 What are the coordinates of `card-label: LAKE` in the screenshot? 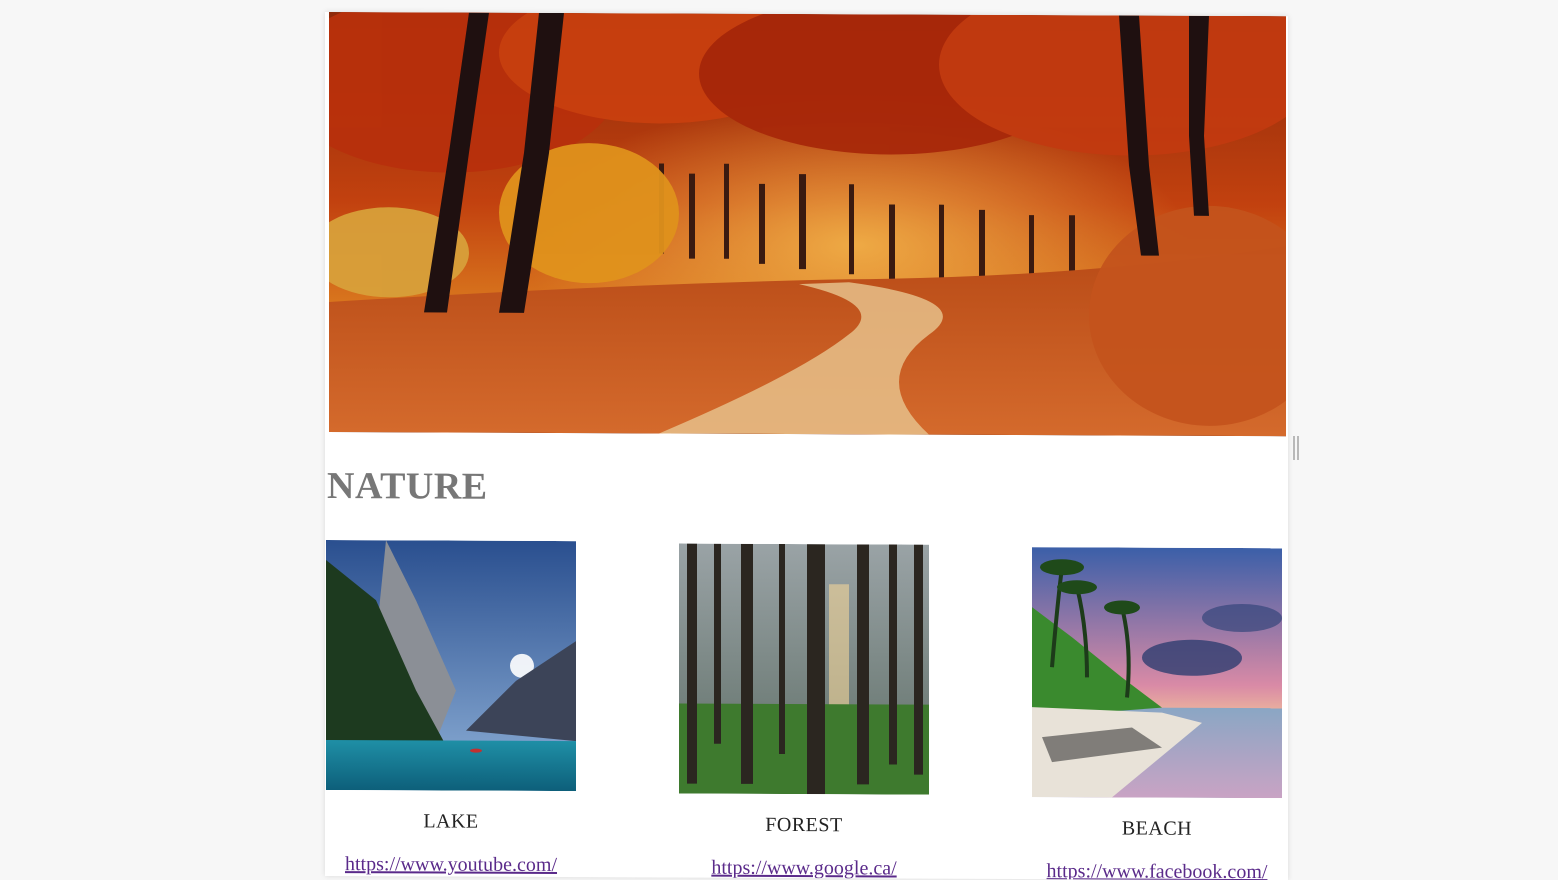 It's located at (451, 821).